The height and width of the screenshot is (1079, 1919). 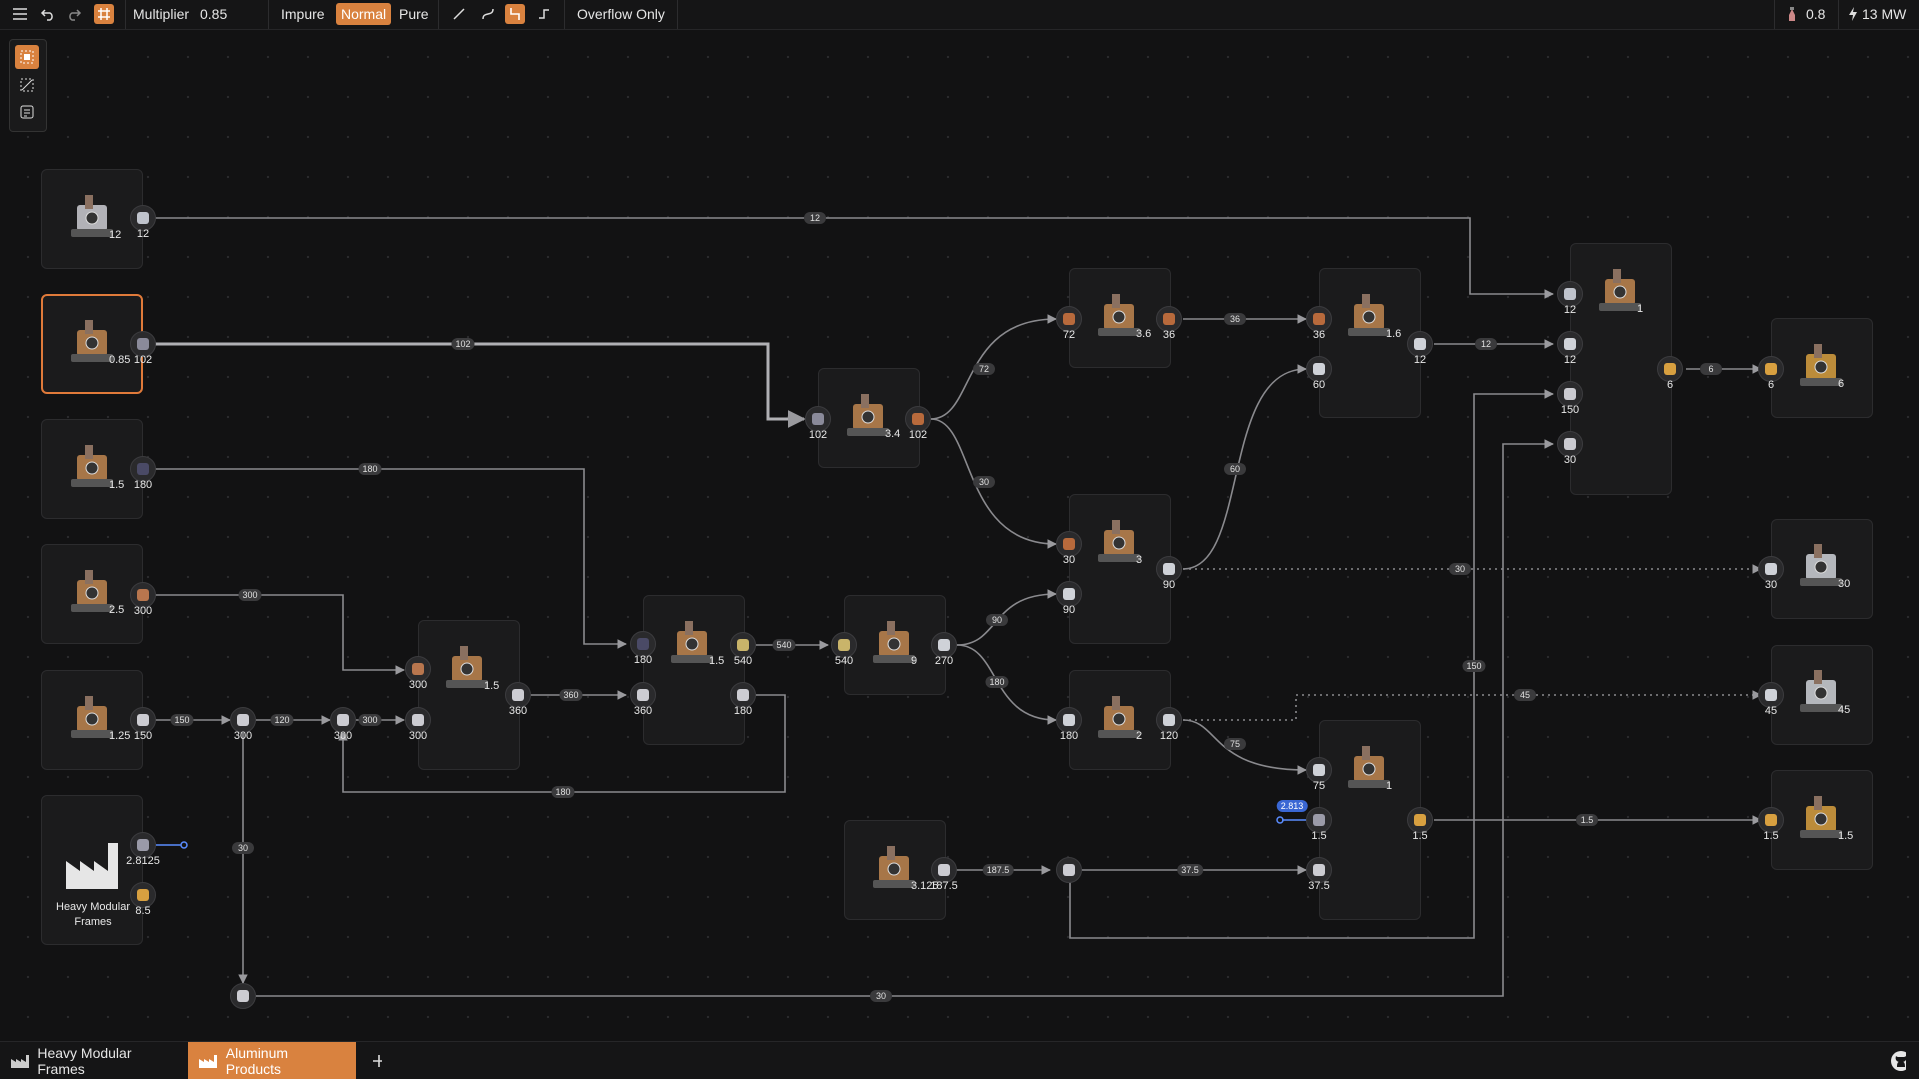 I want to click on edge-rate-label: 102, so click(x=463, y=344).